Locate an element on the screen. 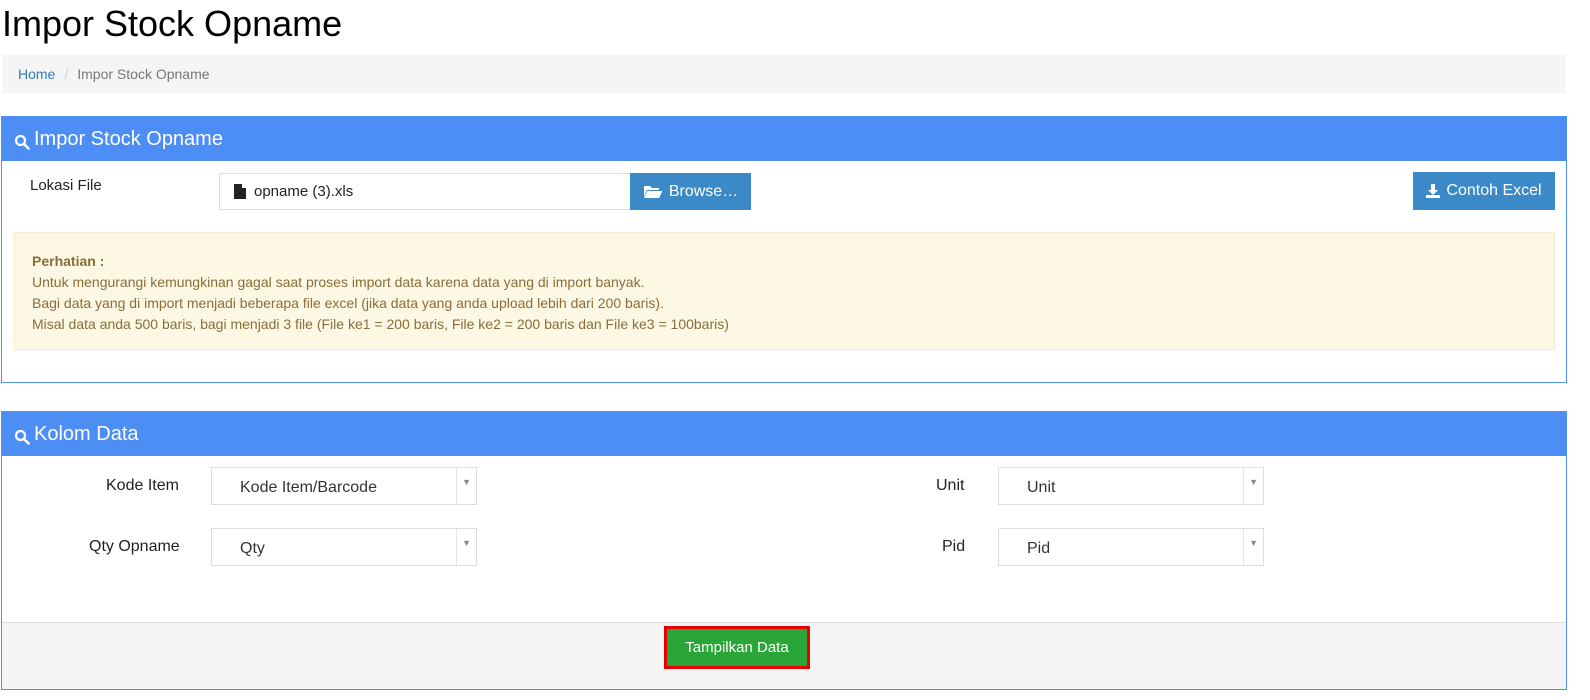 The height and width of the screenshot is (700, 1590). qty-opname-label: Qty Opname is located at coordinates (134, 546).